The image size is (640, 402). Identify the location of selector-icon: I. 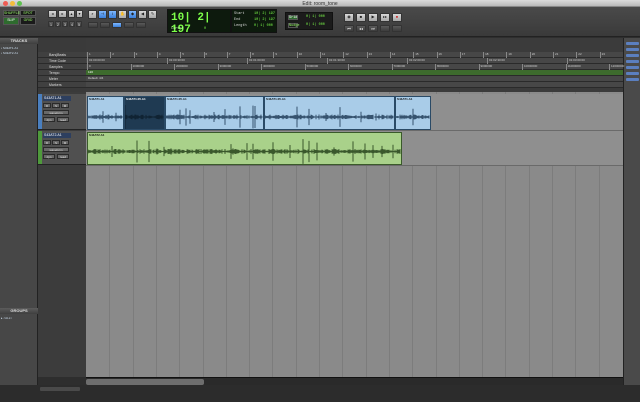
(112, 13).